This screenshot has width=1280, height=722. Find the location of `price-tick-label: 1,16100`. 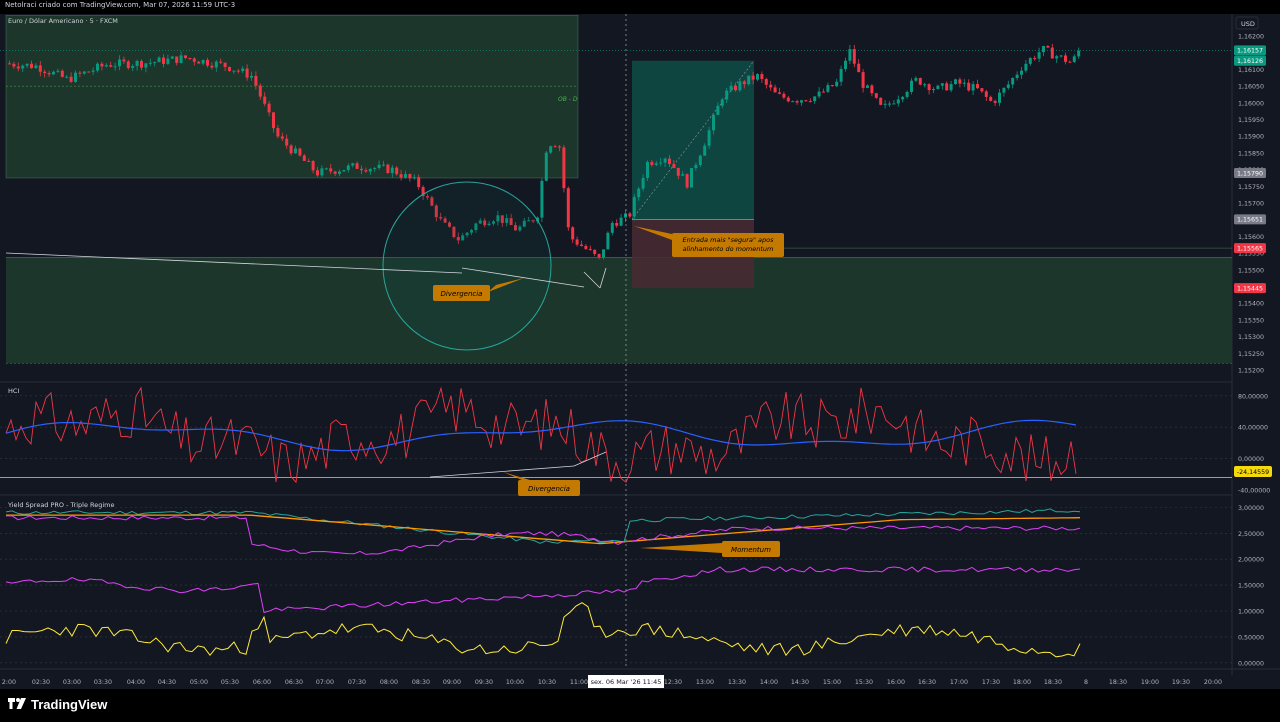

price-tick-label: 1,16100 is located at coordinates (1251, 70).